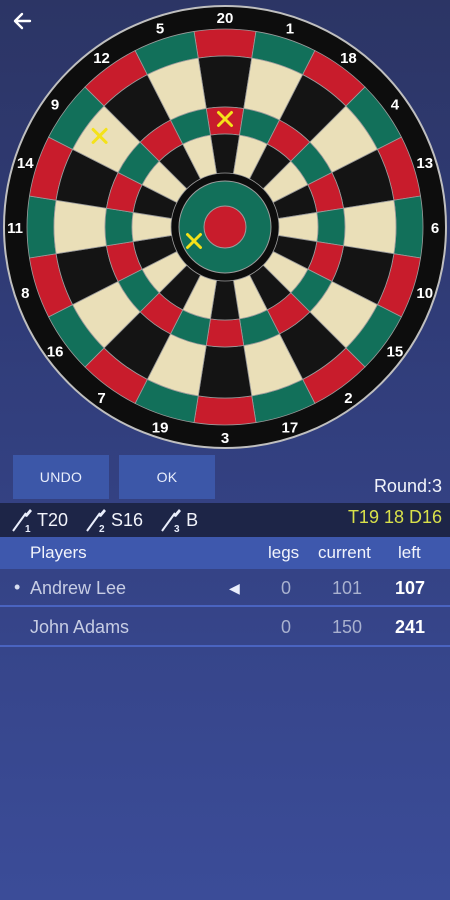 This screenshot has width=450, height=900. Describe the element at coordinates (348, 58) in the screenshot. I see `segment-number-label: 18` at that location.